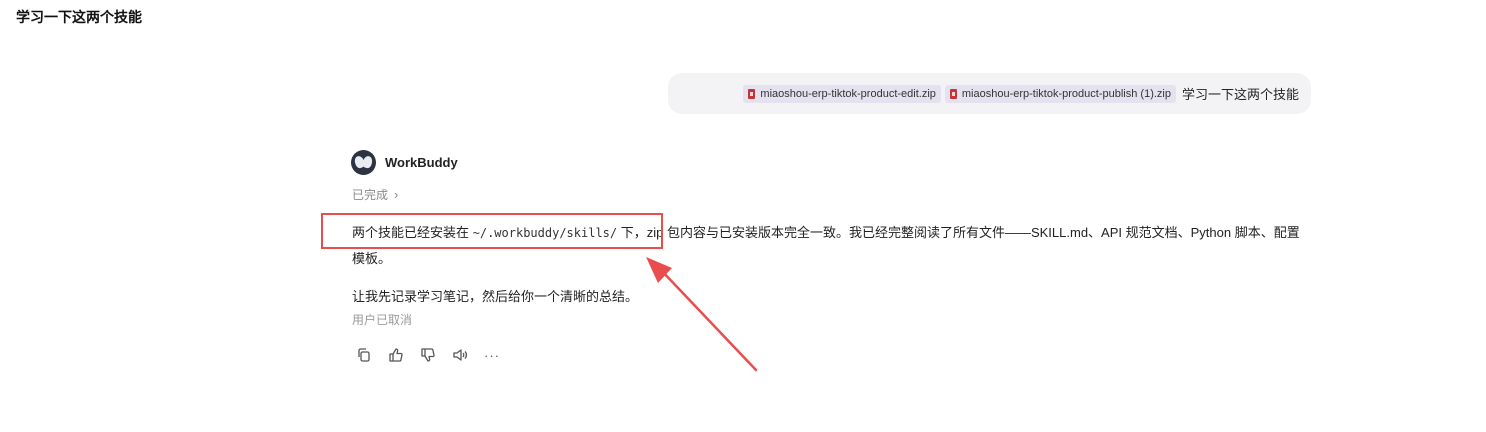 The image size is (1486, 432). What do you see at coordinates (364, 355) in the screenshot?
I see `copy-icon` at bounding box center [364, 355].